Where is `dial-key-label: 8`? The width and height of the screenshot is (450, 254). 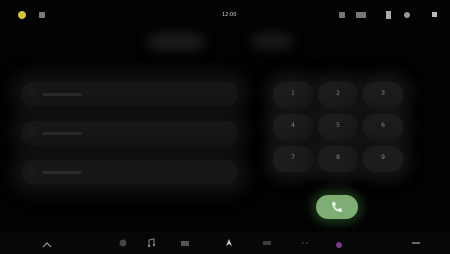
dial-key-label: 8 is located at coordinates (338, 157).